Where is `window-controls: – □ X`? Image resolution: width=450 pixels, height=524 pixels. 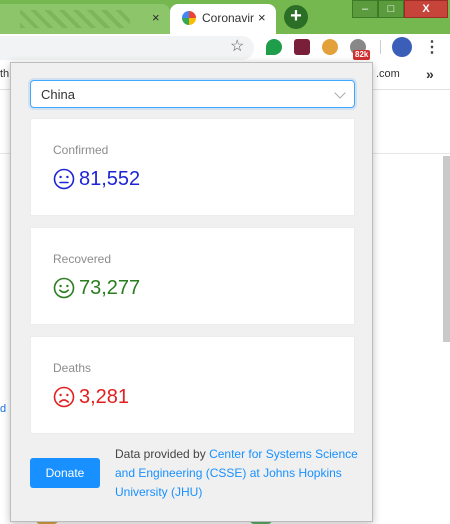 window-controls: – □ X is located at coordinates (401, 10).